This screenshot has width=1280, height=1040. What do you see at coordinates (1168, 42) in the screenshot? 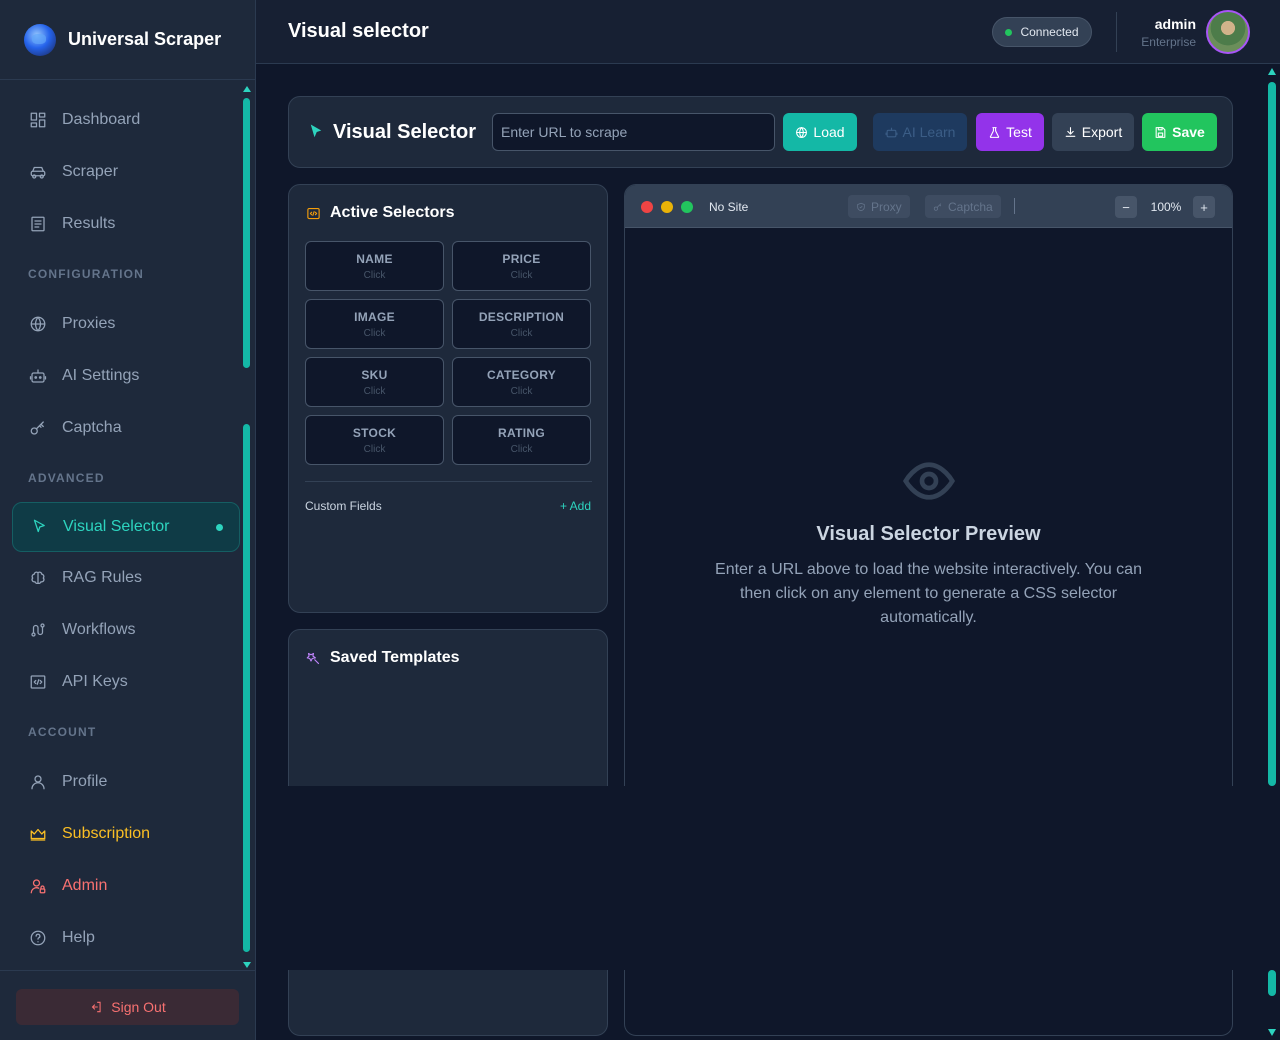
I see `user-role: Enterprise` at bounding box center [1168, 42].